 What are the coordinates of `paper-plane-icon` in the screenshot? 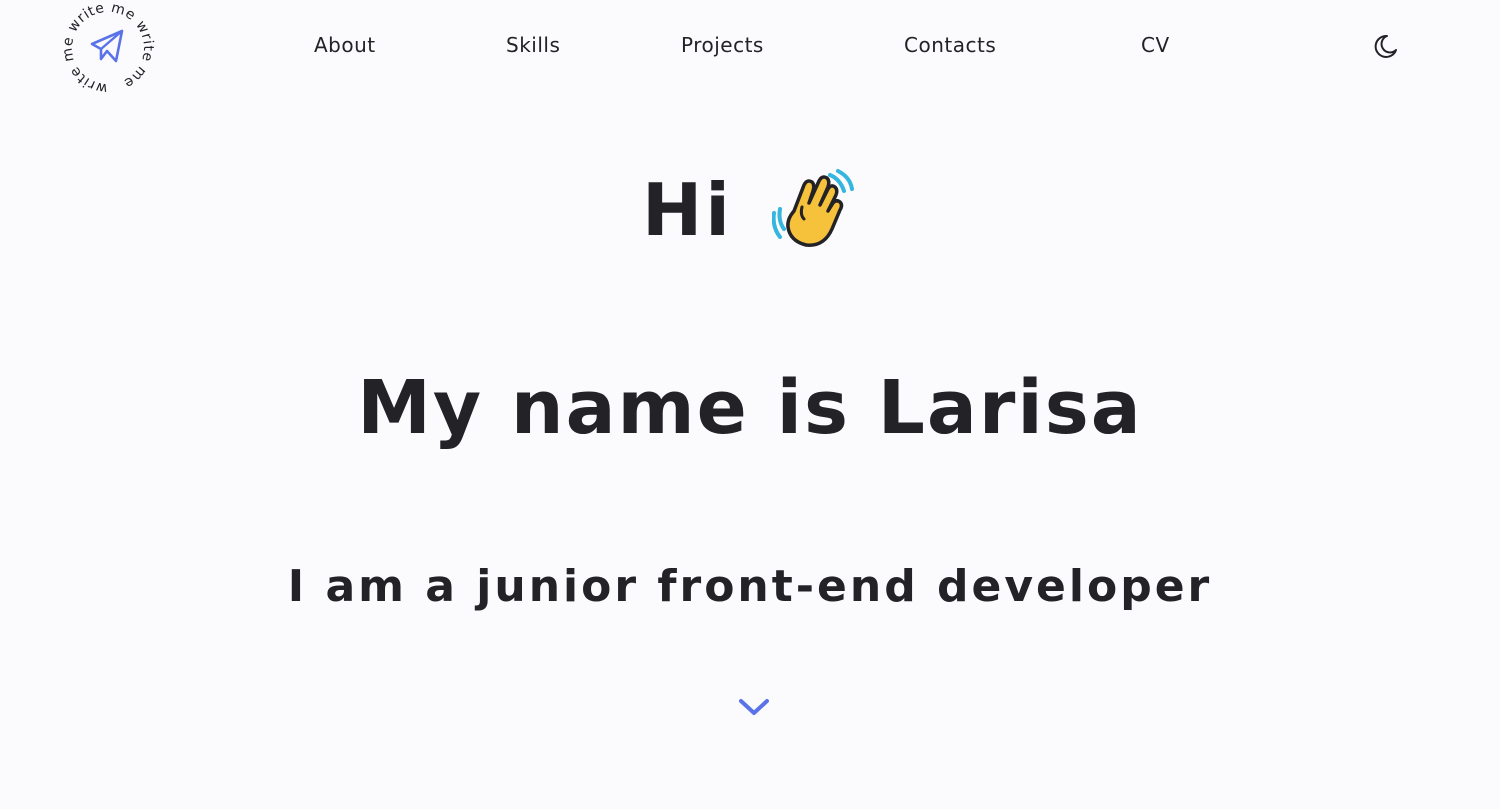 It's located at (107, 46).